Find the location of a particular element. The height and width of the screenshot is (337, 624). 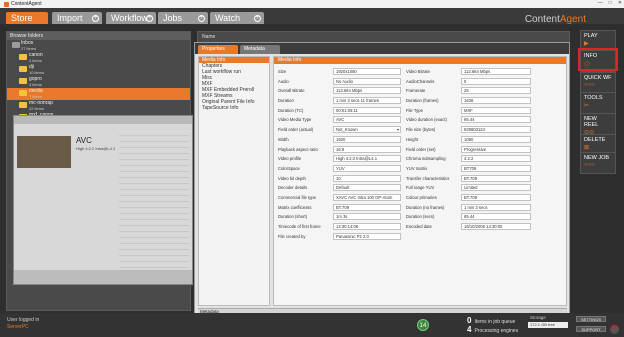

field-value: 1920x1080 is located at coordinates (367, 71).